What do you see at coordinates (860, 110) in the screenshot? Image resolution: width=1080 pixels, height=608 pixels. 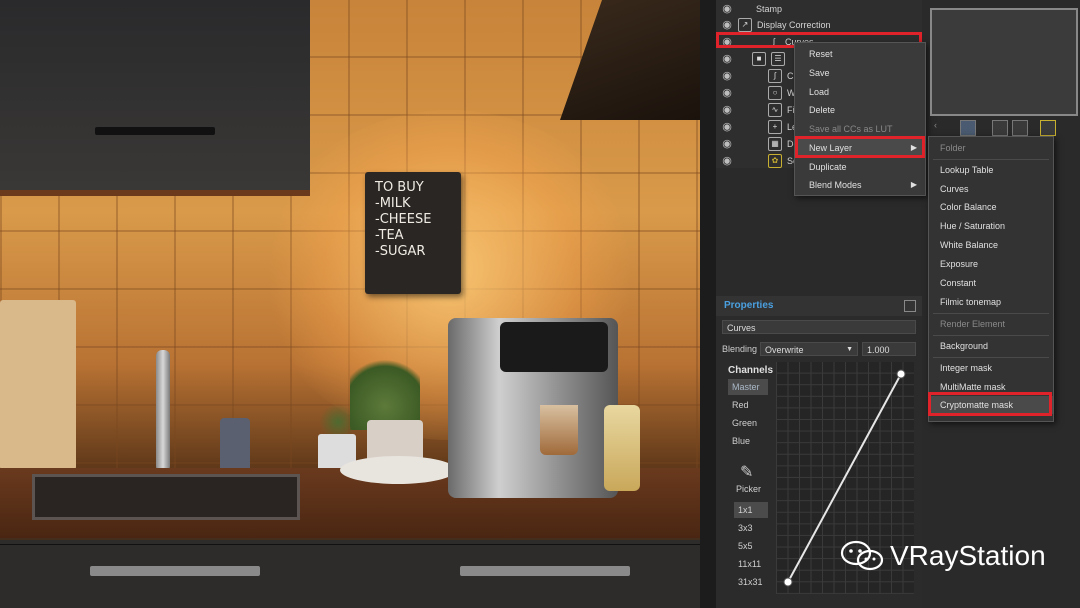 I see `menu-item-delete: Delete` at bounding box center [860, 110].